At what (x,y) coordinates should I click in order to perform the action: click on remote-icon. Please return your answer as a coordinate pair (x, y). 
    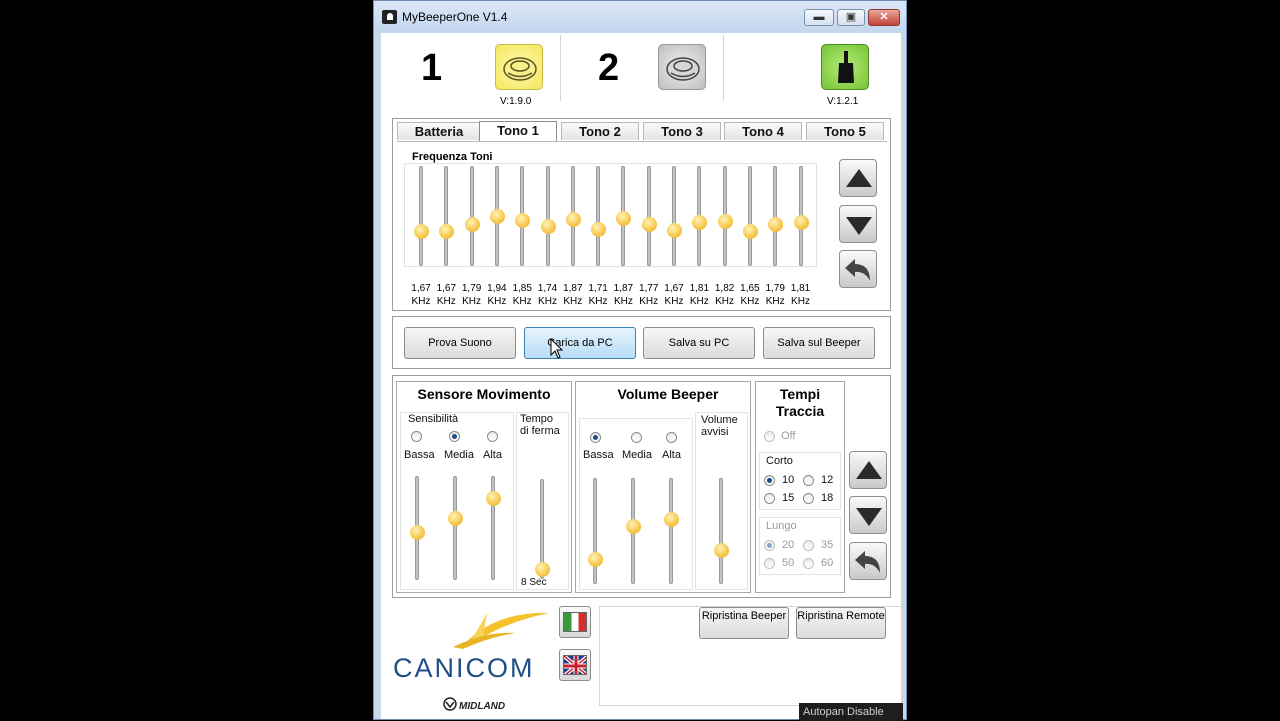
    Looking at the image, I should click on (845, 67).